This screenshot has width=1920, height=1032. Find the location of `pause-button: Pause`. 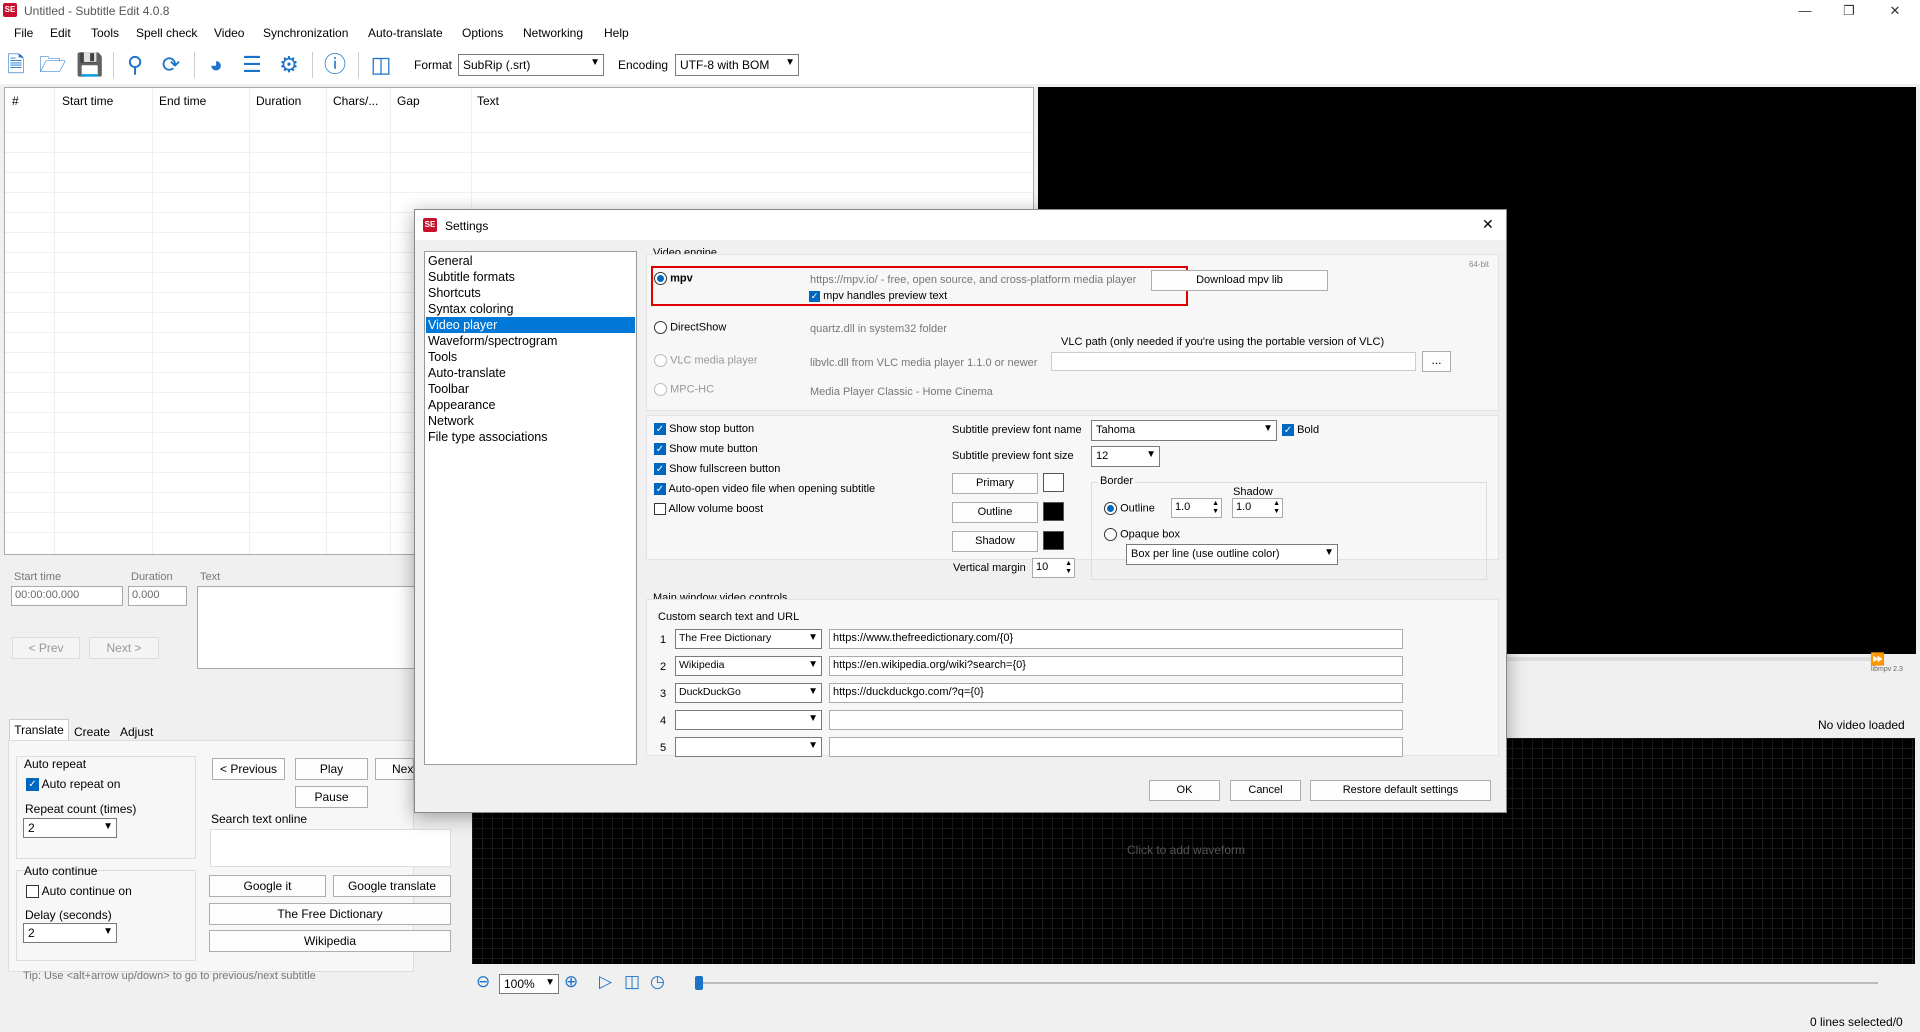

pause-button: Pause is located at coordinates (331, 797).